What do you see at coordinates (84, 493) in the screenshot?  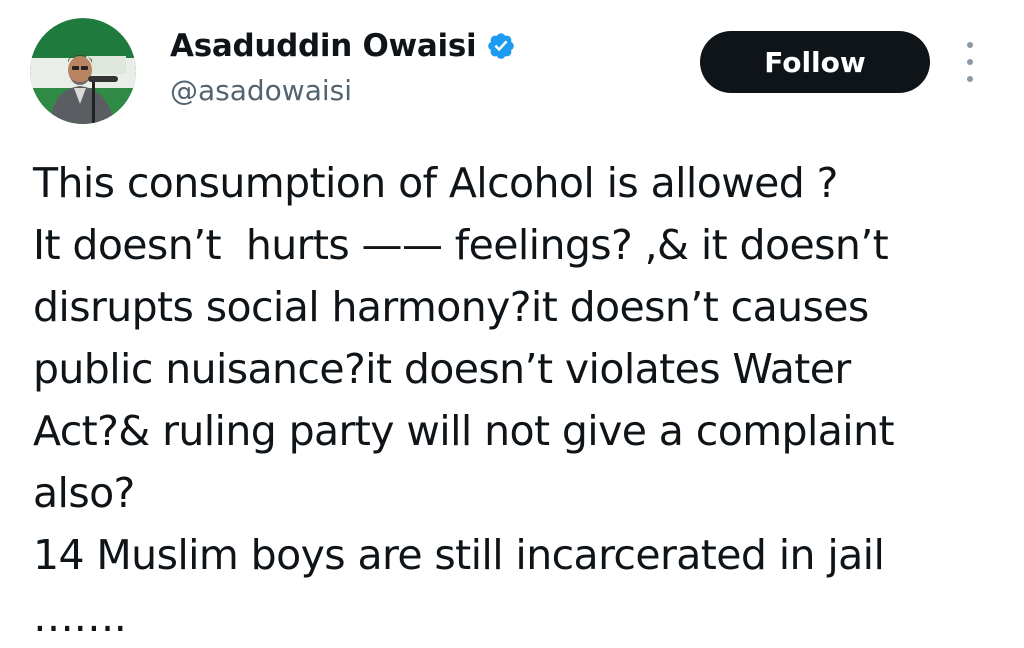 I see `tweet-line: also?` at bounding box center [84, 493].